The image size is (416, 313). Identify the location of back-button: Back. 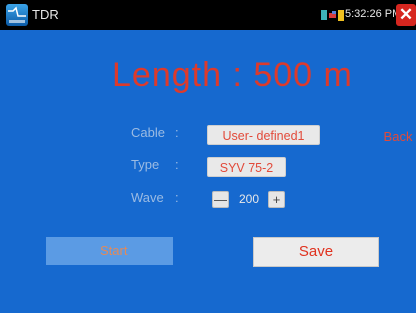
(398, 137).